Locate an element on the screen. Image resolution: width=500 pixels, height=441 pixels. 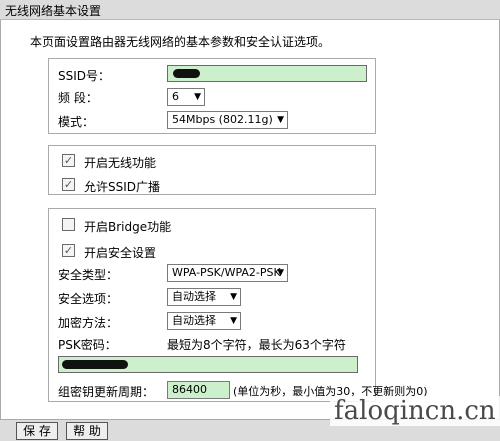
psk-label: PSK密码： is located at coordinates (87, 345).